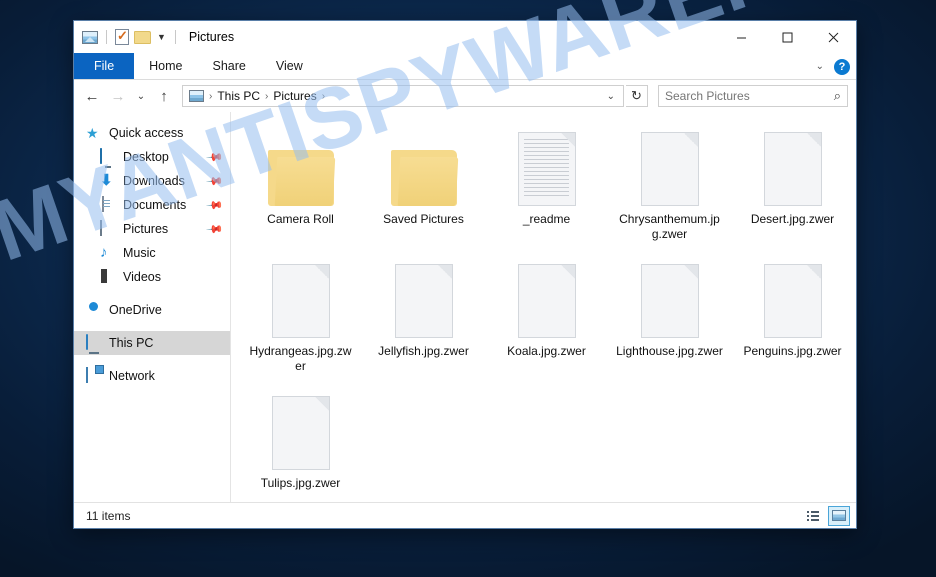 Image resolution: width=936 pixels, height=577 pixels. Describe the element at coordinates (94, 310) in the screenshot. I see `cloud-icon` at that location.